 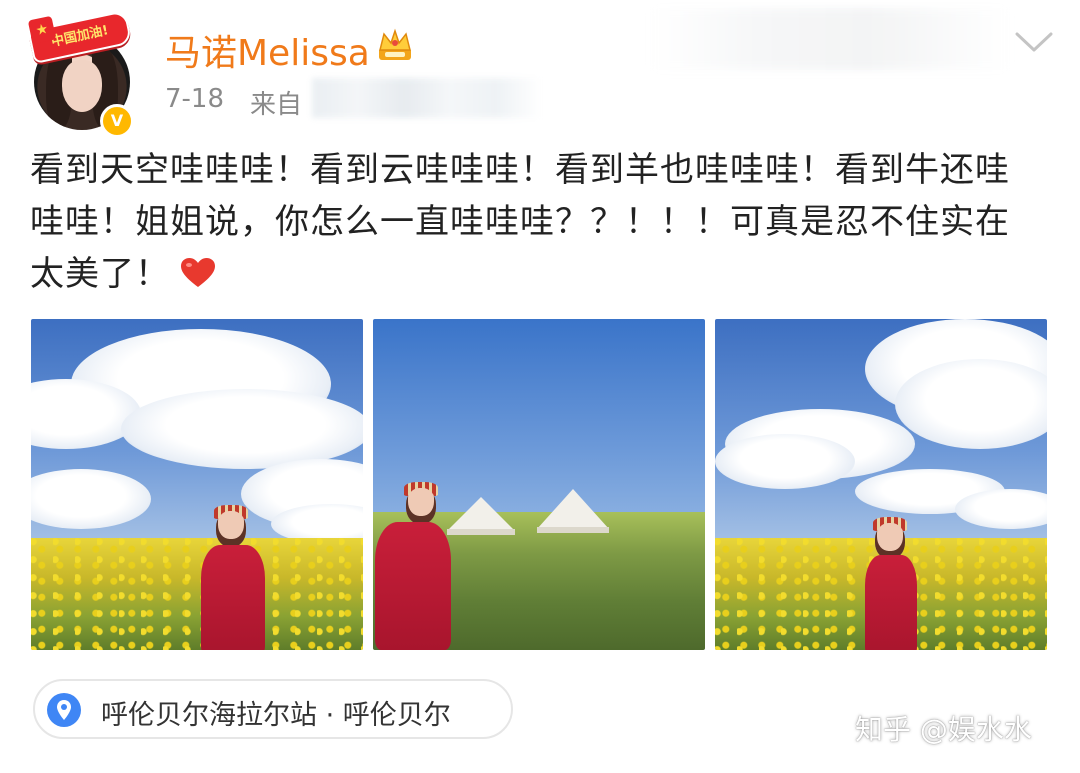 I want to click on verified-v-icon: V, so click(x=117, y=121).